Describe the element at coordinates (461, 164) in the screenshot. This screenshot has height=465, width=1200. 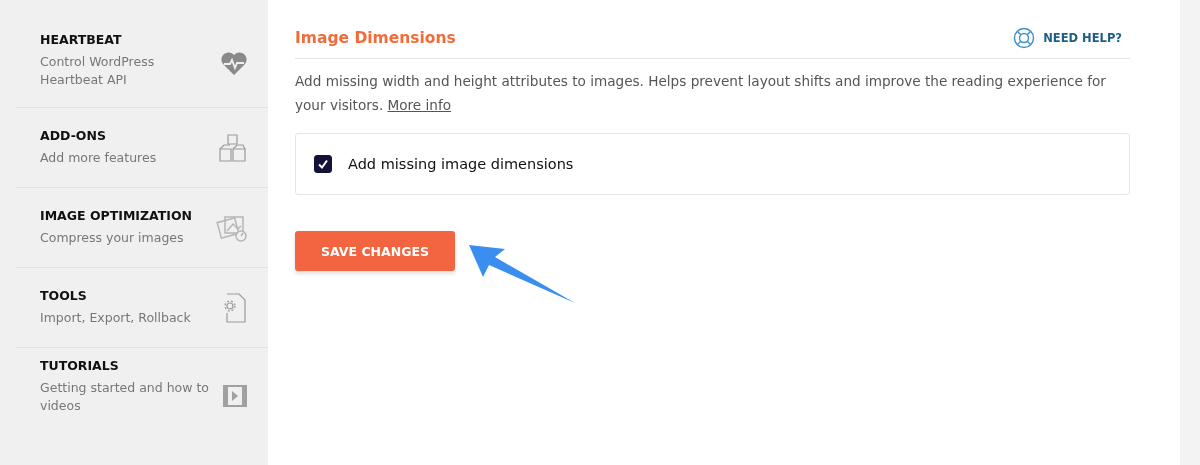
I see `checkbox-label: Add missing image dimensions` at that location.